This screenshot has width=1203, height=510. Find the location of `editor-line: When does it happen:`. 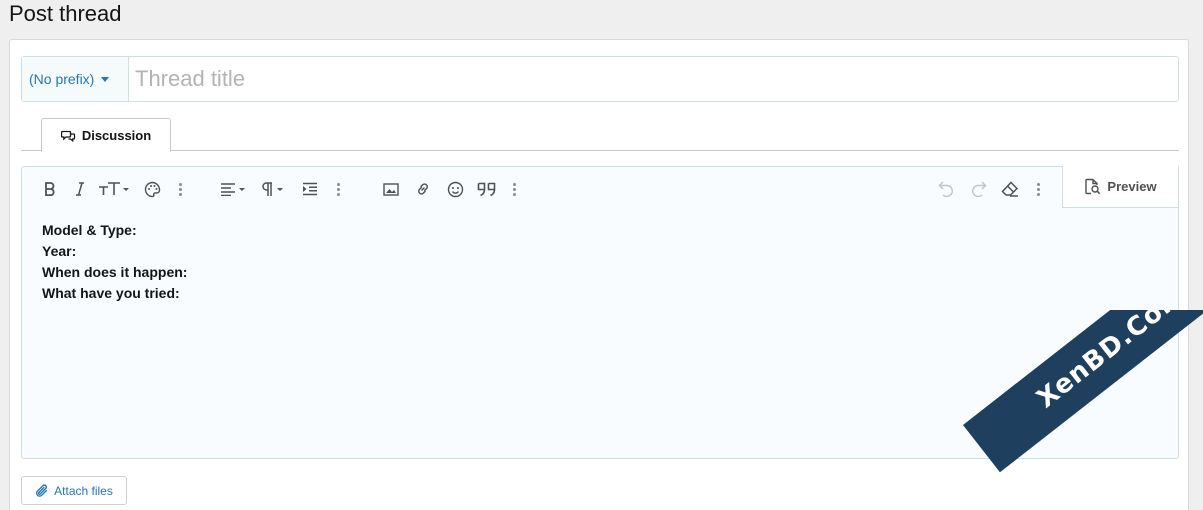

editor-line: When does it happen: is located at coordinates (115, 272).